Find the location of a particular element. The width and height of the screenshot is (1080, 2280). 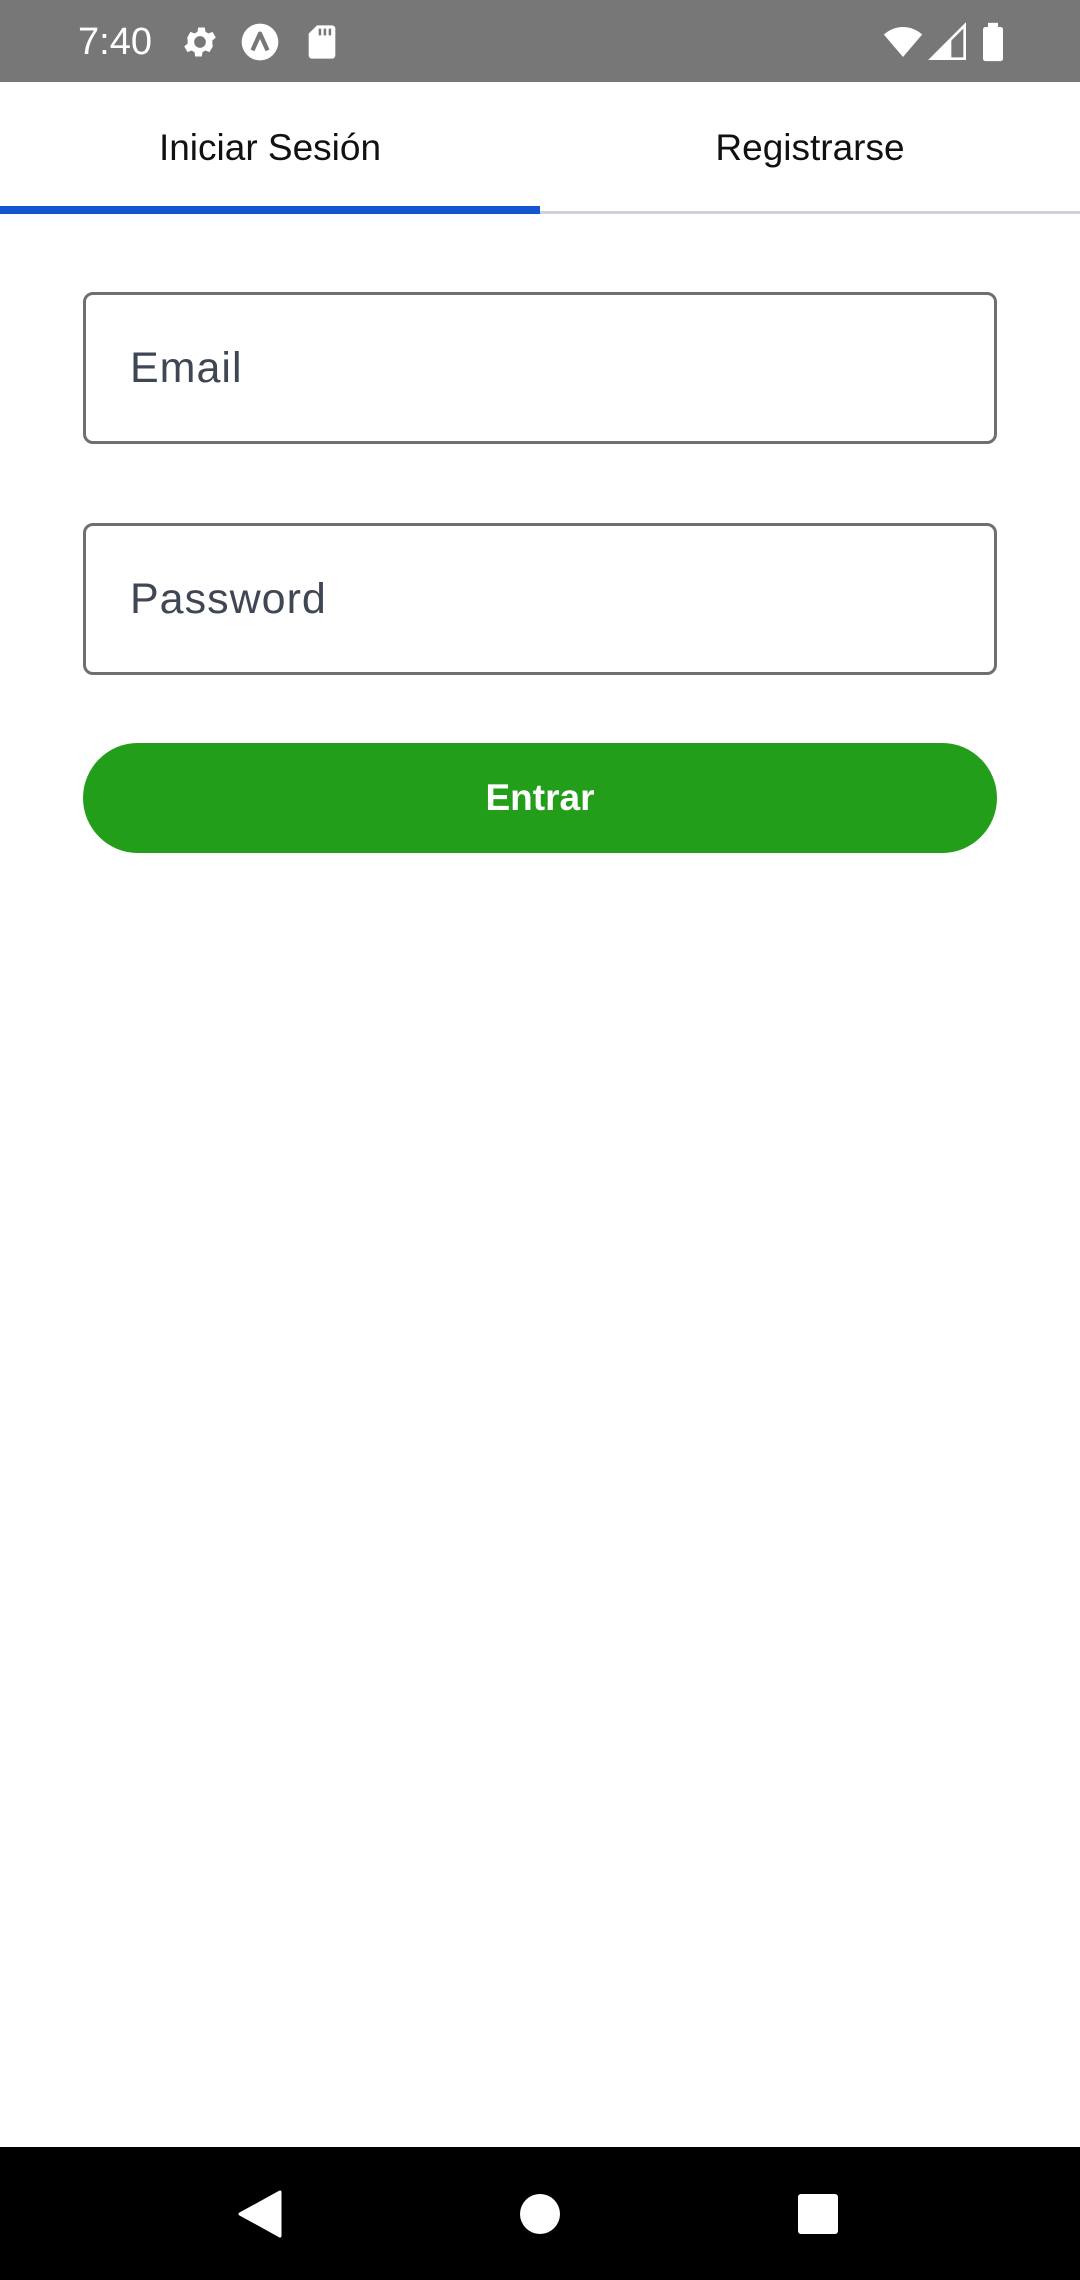

battery-icon is located at coordinates (993, 42).